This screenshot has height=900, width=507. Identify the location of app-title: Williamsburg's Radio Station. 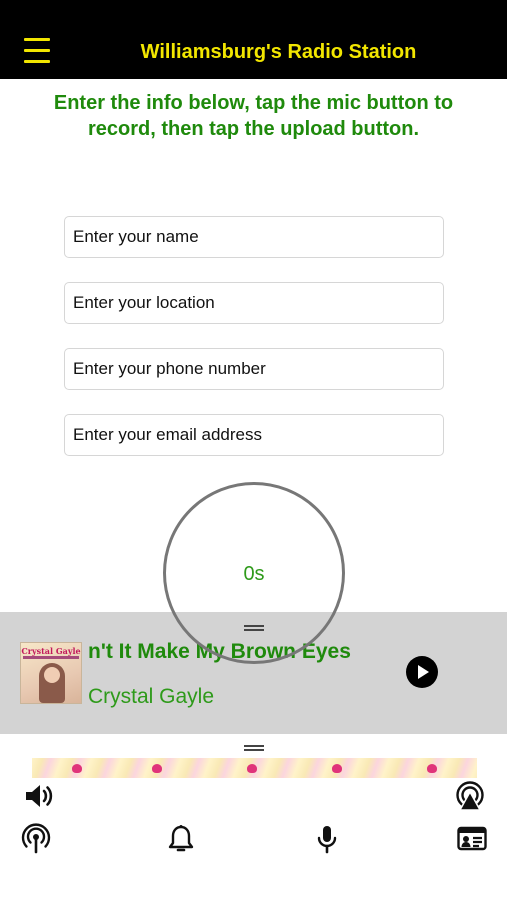
(278, 52).